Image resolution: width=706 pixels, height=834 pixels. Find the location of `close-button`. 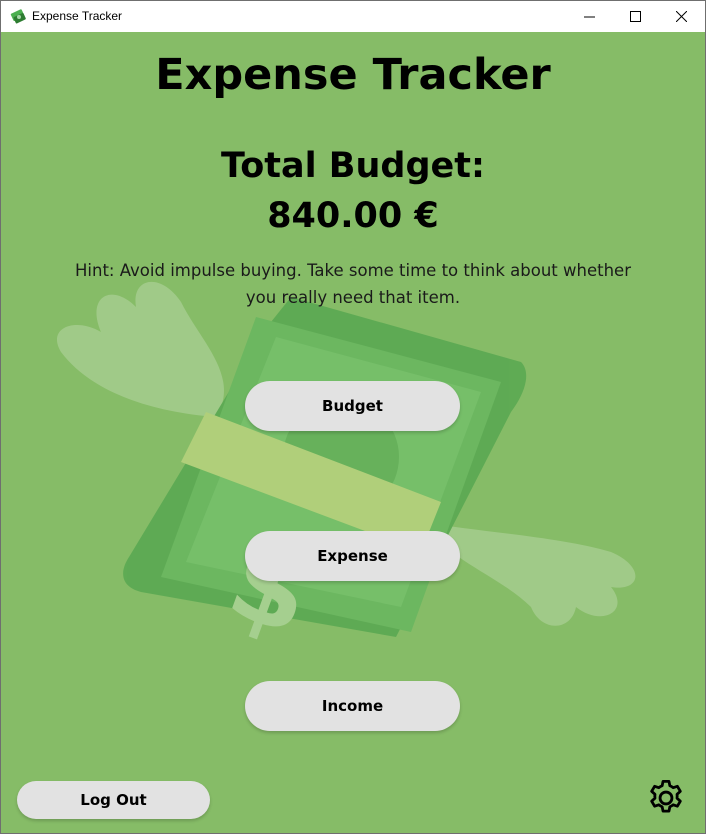

close-button is located at coordinates (681, 16).